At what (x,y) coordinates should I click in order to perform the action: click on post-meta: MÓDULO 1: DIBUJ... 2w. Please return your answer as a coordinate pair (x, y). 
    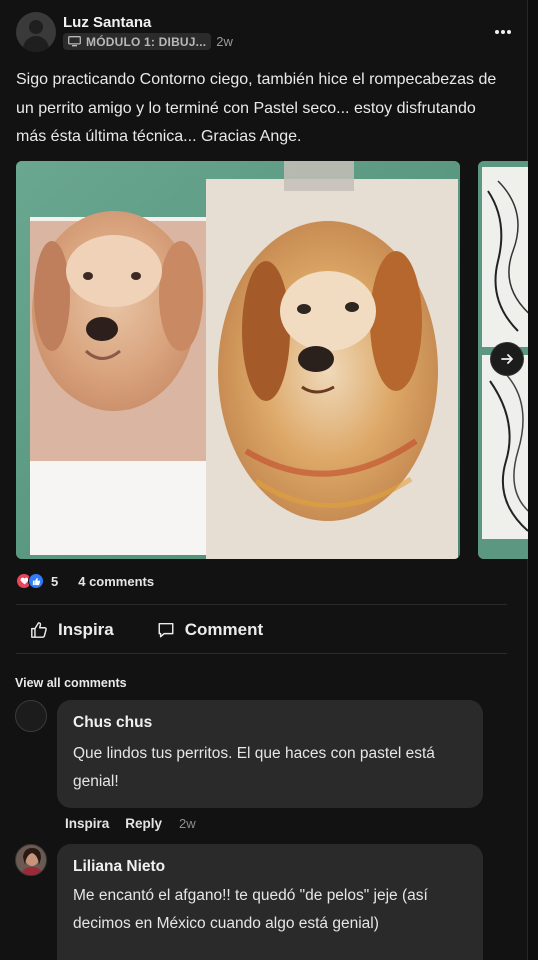
    Looking at the image, I should click on (148, 41).